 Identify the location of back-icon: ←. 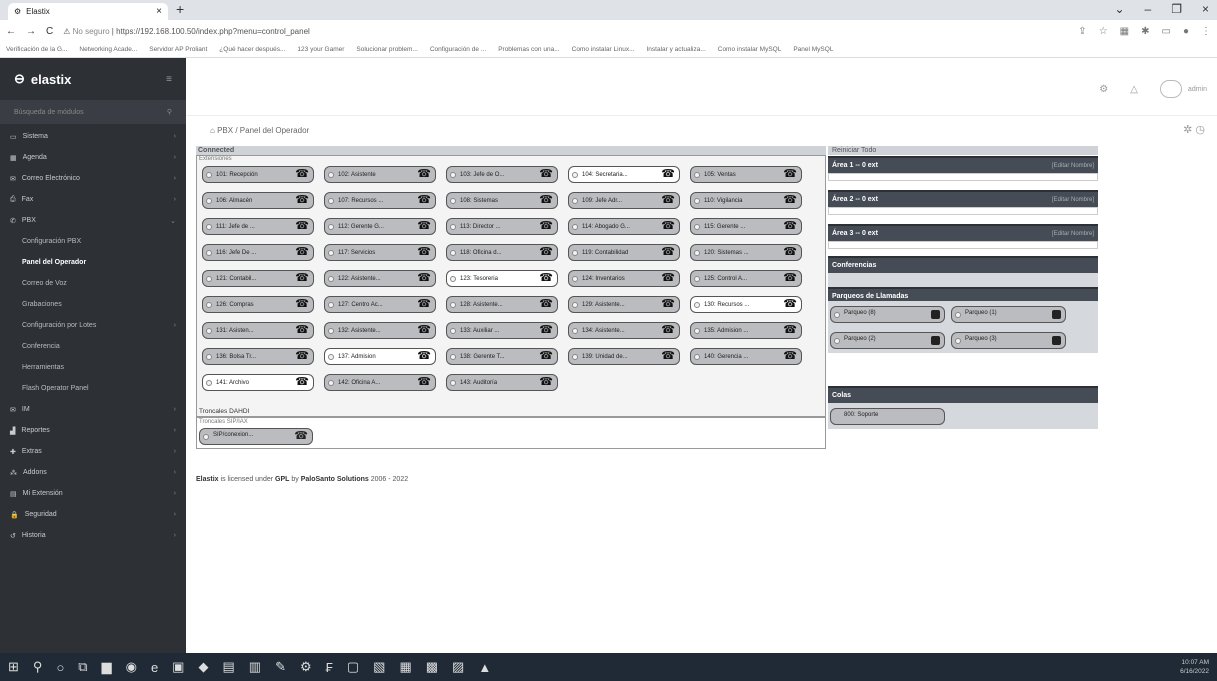
(11, 31).